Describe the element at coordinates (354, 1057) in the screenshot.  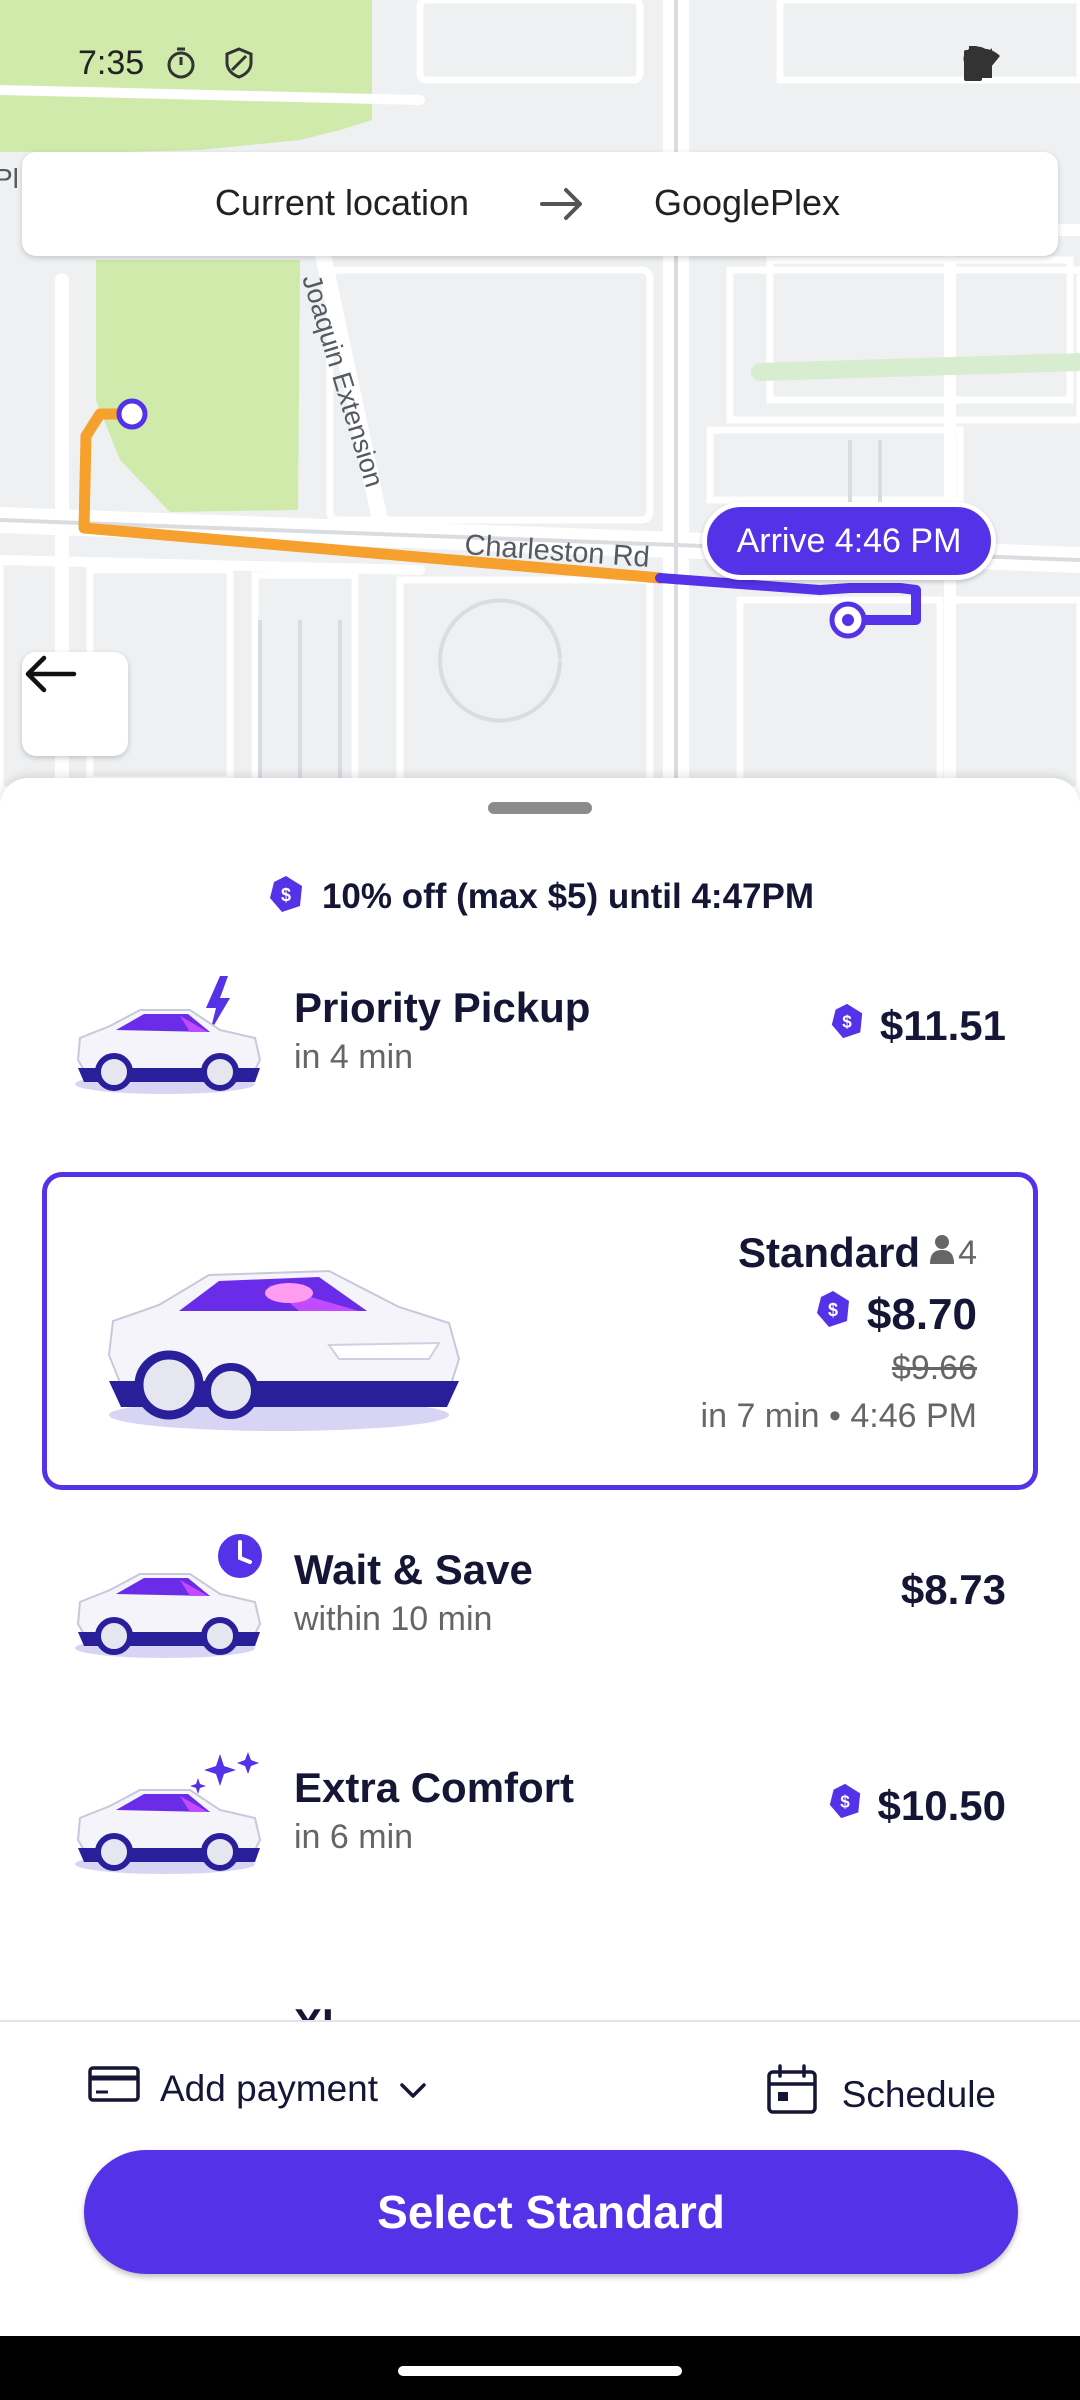
I see `option-eta: in 4 min` at that location.